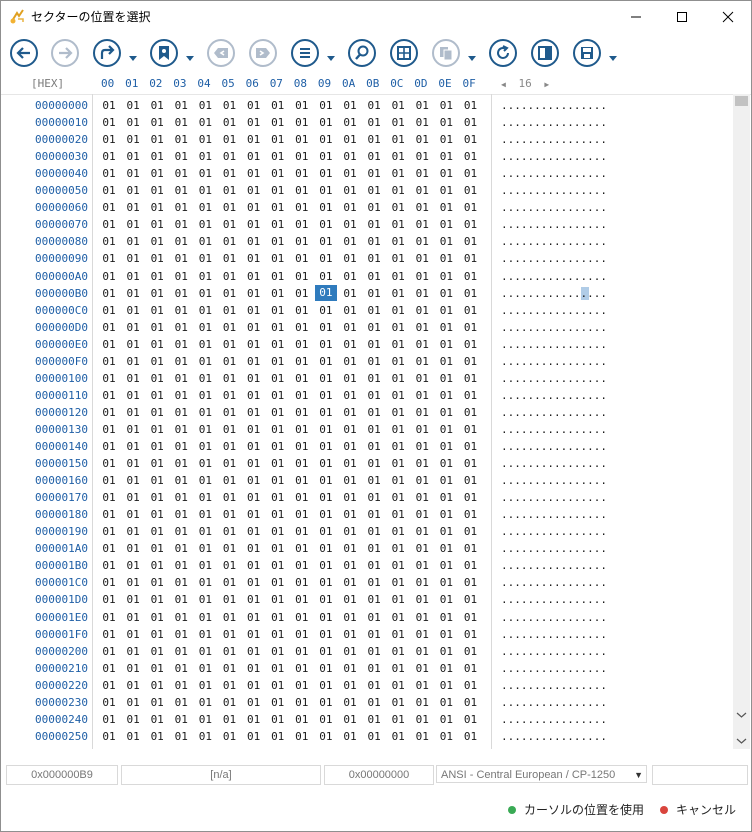  Describe the element at coordinates (541, 774) in the screenshot. I see `encoding-select: ANSI - Central European / CP-1250 ▼` at that location.